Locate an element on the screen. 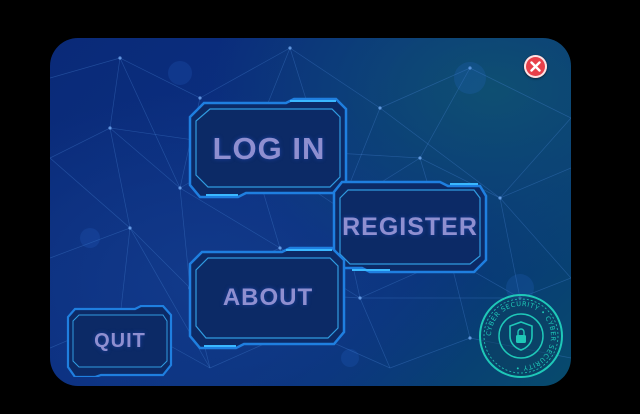  close-button is located at coordinates (535, 66).